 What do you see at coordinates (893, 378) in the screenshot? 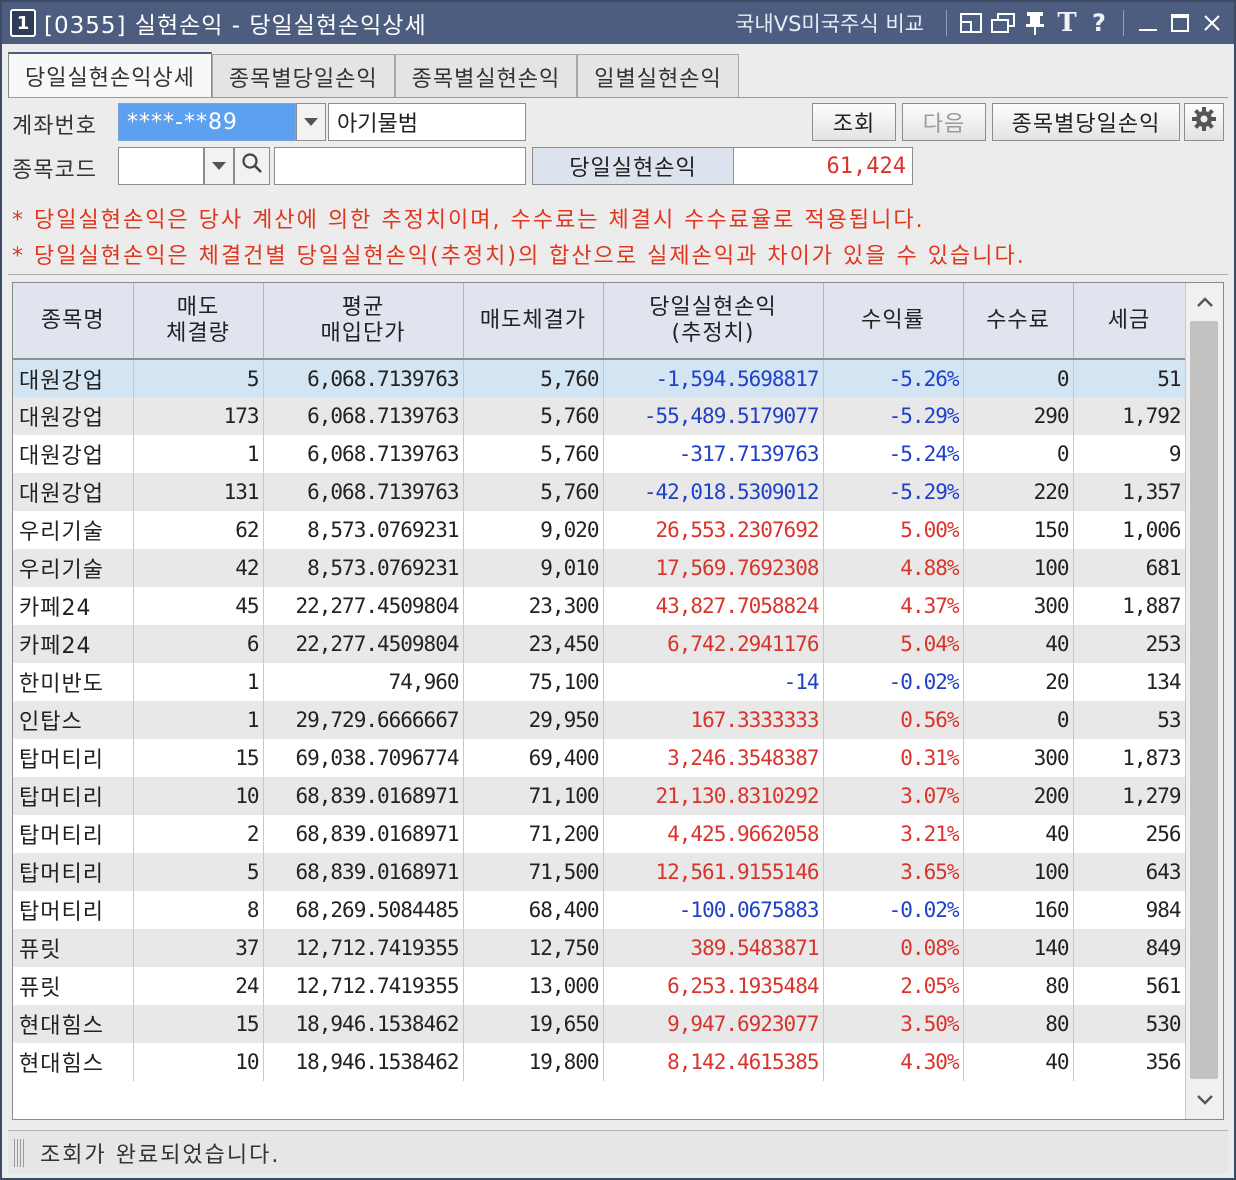
I see `cell-return-rate: -5.26%` at bounding box center [893, 378].